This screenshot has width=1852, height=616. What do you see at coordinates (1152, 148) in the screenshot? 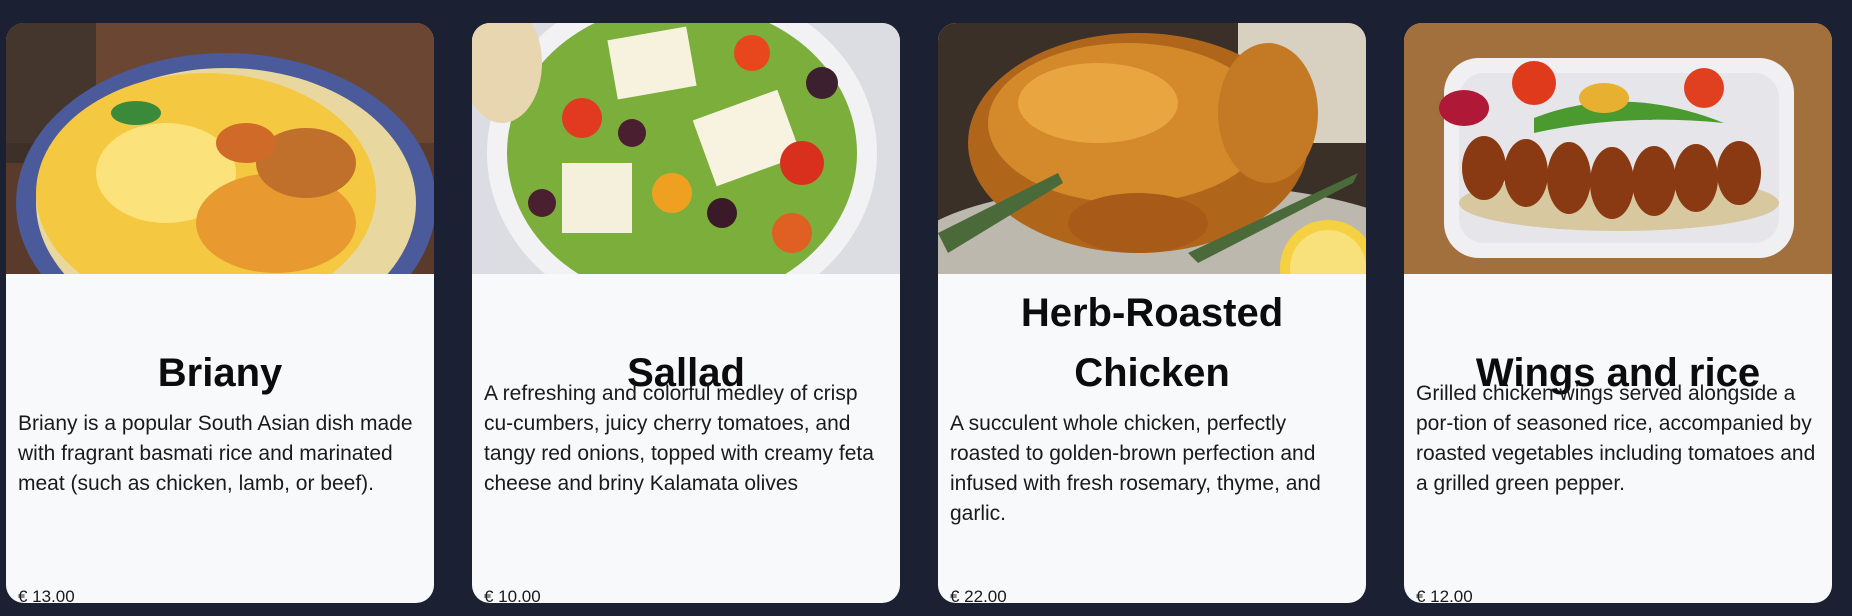
I see `roast-chicken-photo` at bounding box center [1152, 148].